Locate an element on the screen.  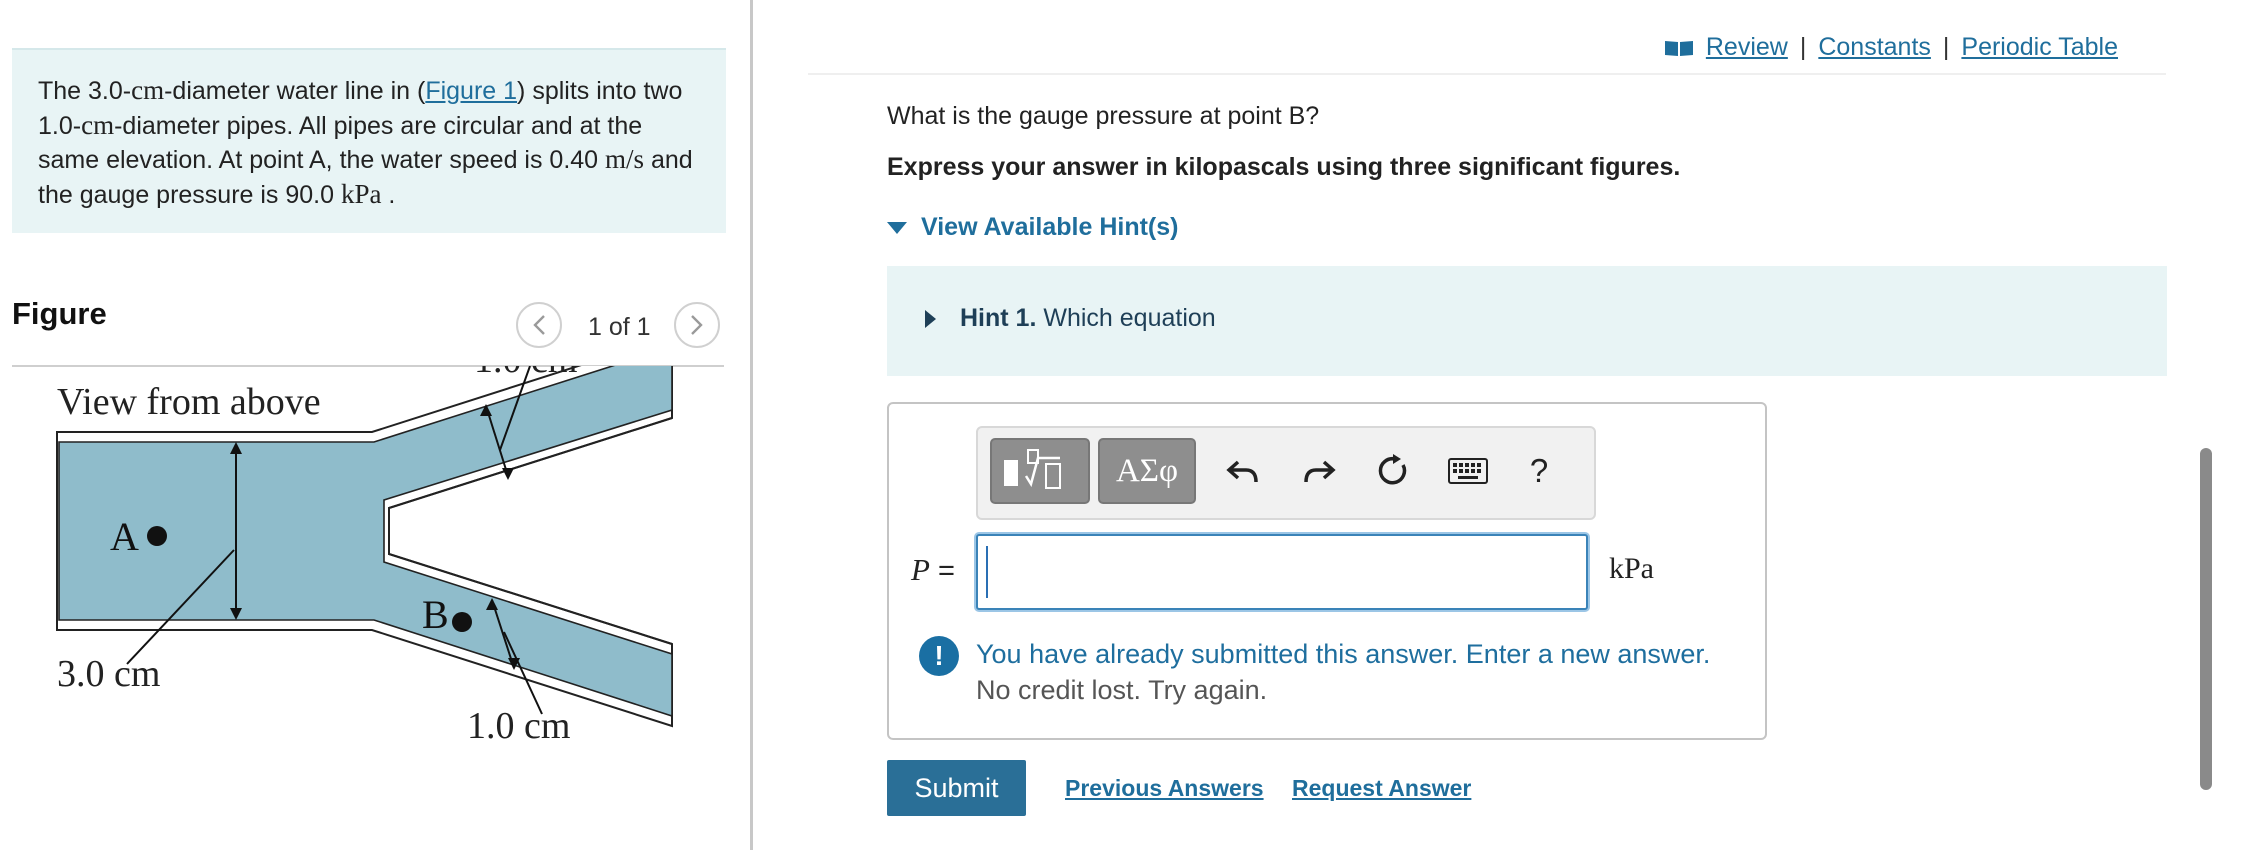
hints-panel: Hint 1. Which equation is located at coordinates (1527, 321).